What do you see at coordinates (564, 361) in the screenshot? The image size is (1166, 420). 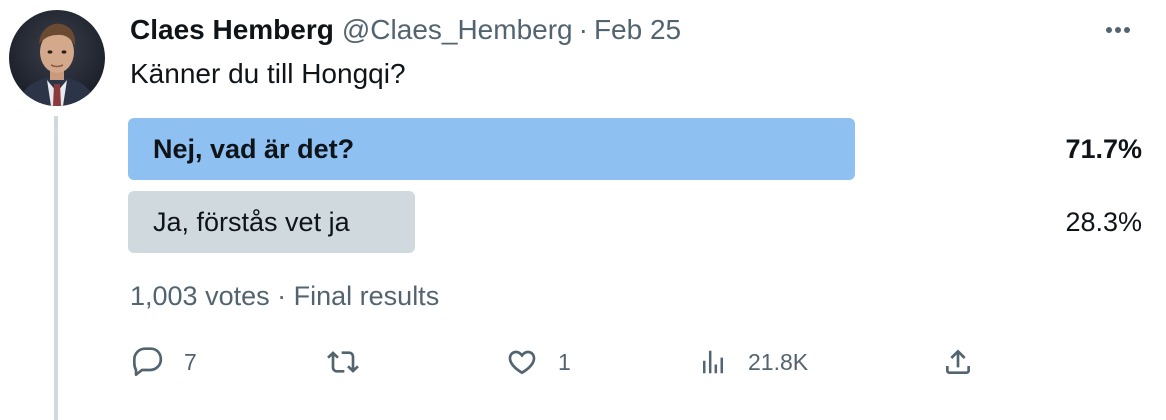 I see `like-count: 1` at bounding box center [564, 361].